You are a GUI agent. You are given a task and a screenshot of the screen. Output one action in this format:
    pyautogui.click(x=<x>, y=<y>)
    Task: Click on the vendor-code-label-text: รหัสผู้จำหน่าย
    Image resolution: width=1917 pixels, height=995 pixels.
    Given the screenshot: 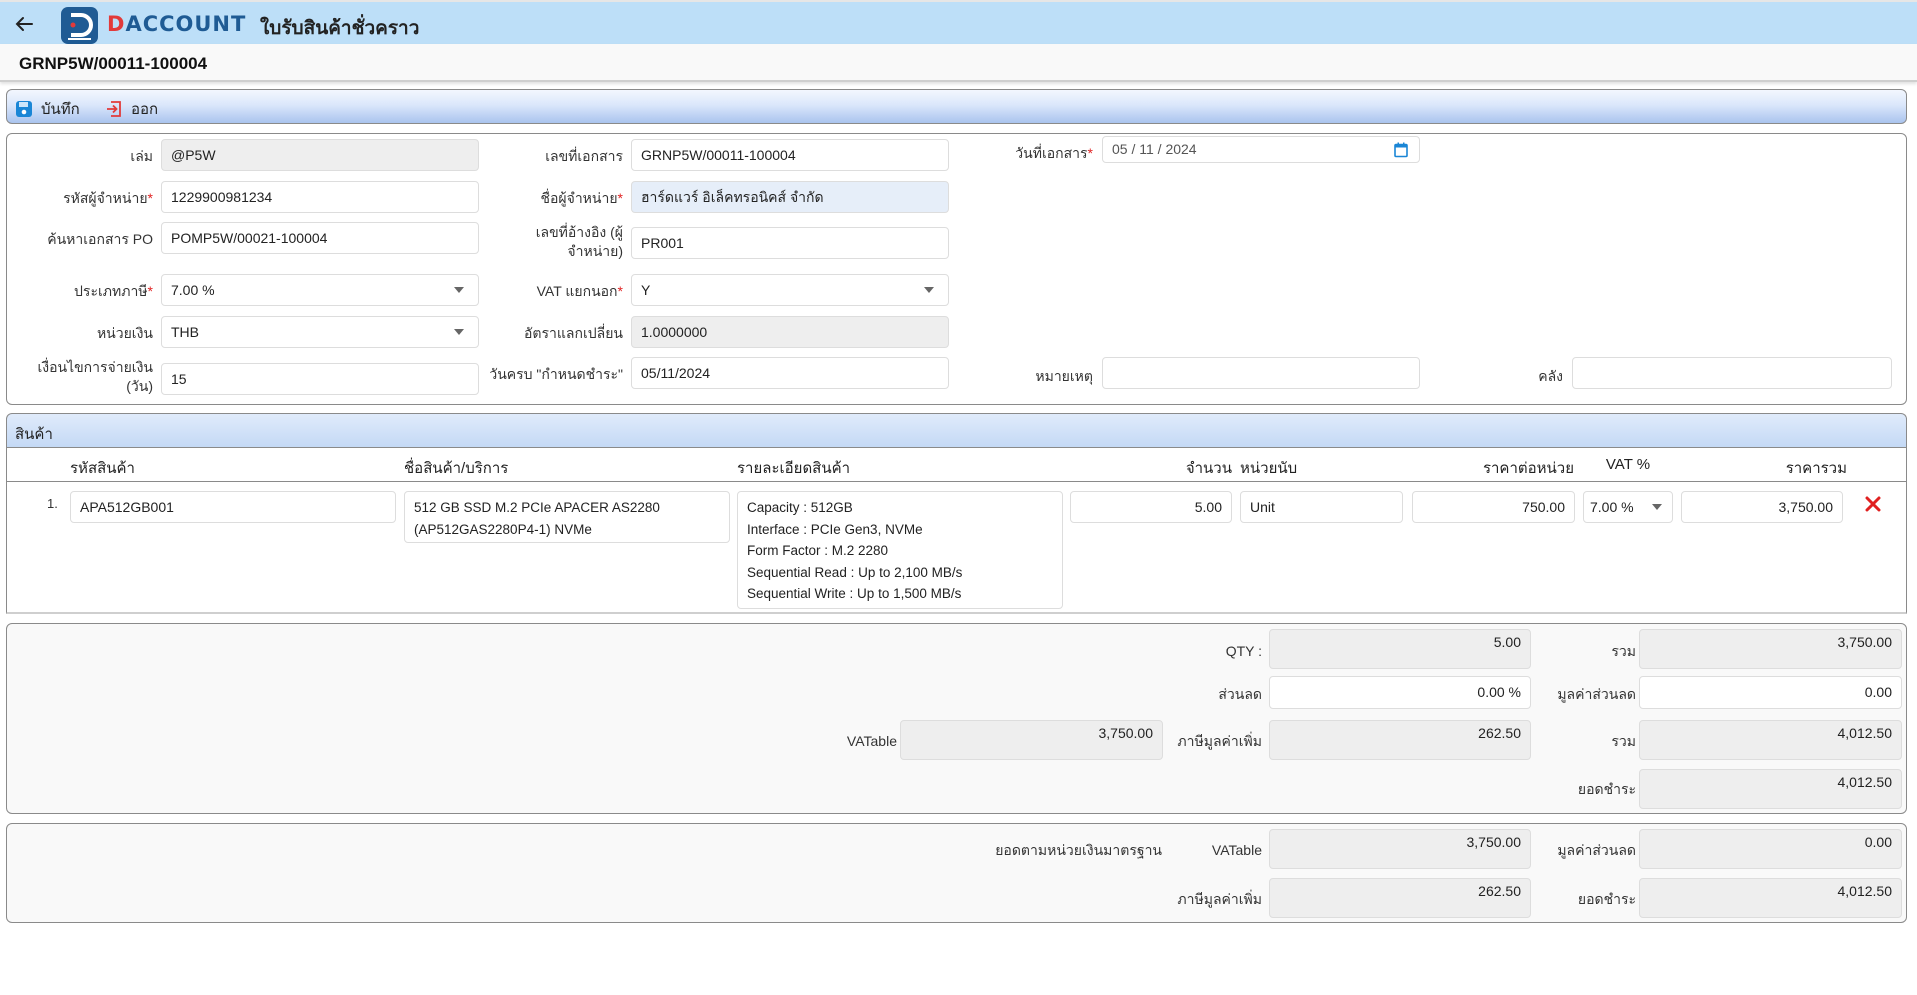 What is the action you would take?
    pyautogui.click(x=105, y=198)
    